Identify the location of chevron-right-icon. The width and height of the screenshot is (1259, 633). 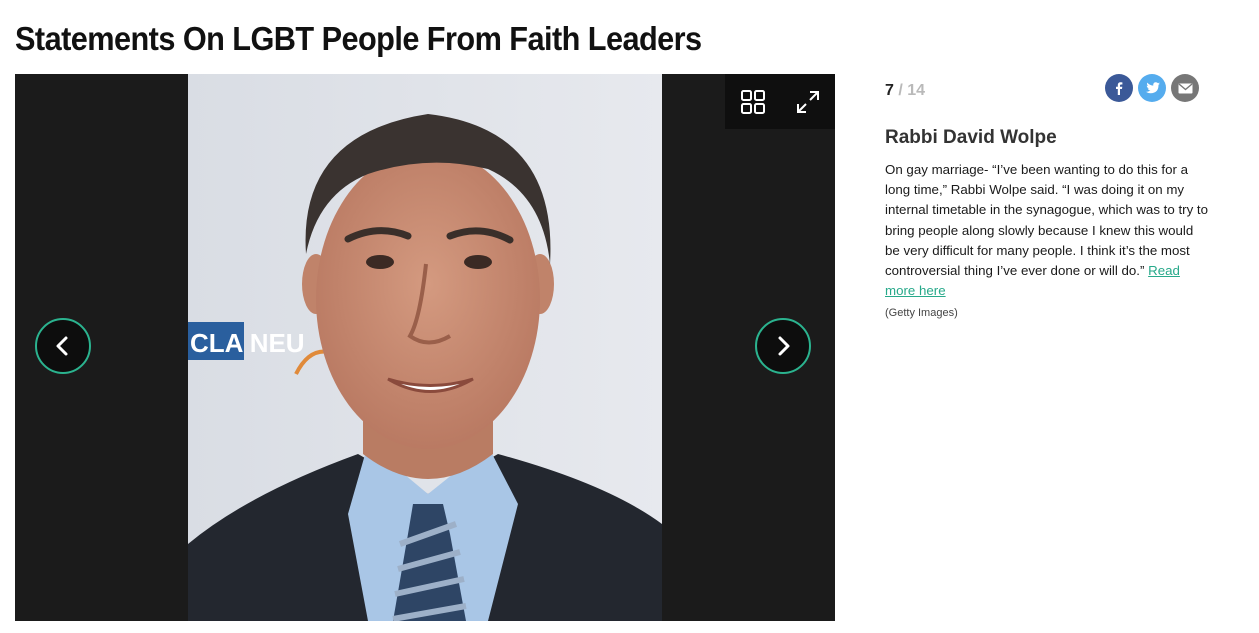
(784, 346).